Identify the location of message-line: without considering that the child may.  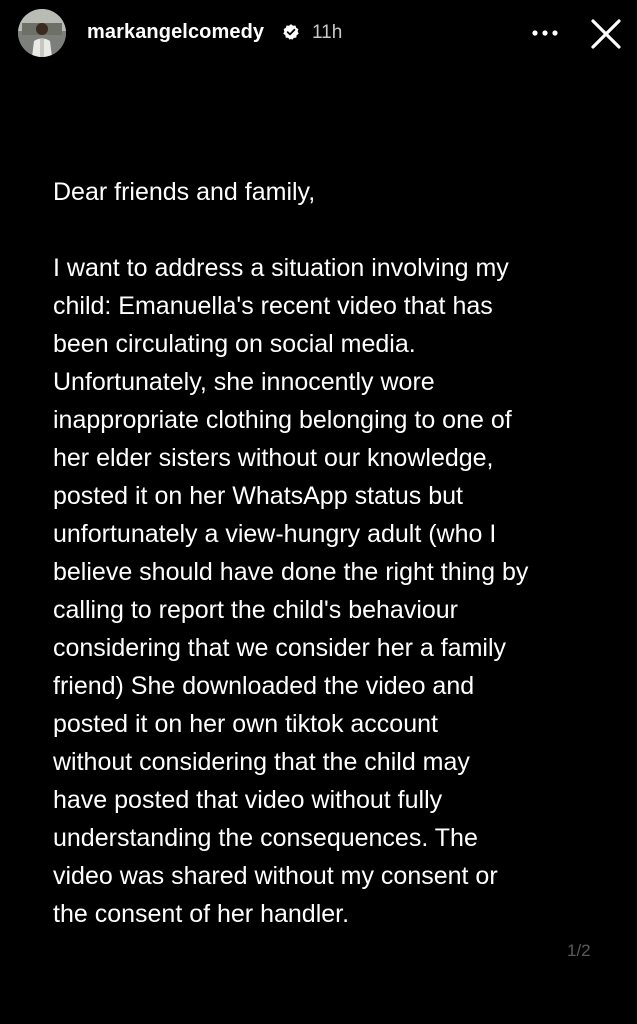
(261, 762).